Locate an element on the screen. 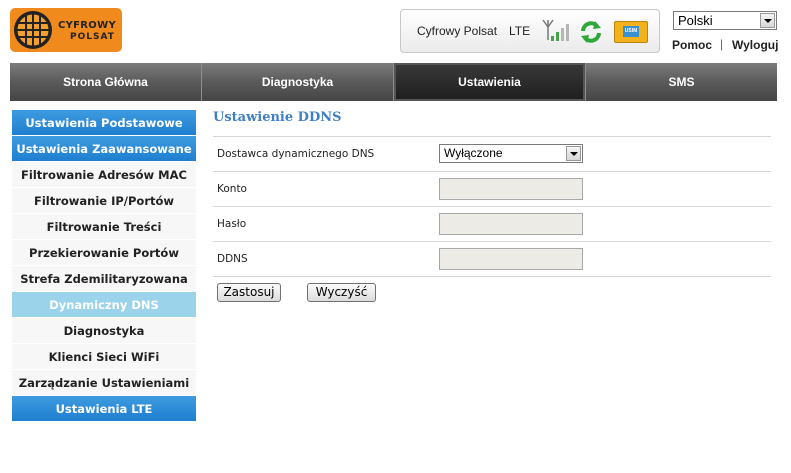 Image resolution: width=791 pixels, height=473 pixels. connection-status-box: Cyfrowy Polsat LTE USIM is located at coordinates (530, 31).